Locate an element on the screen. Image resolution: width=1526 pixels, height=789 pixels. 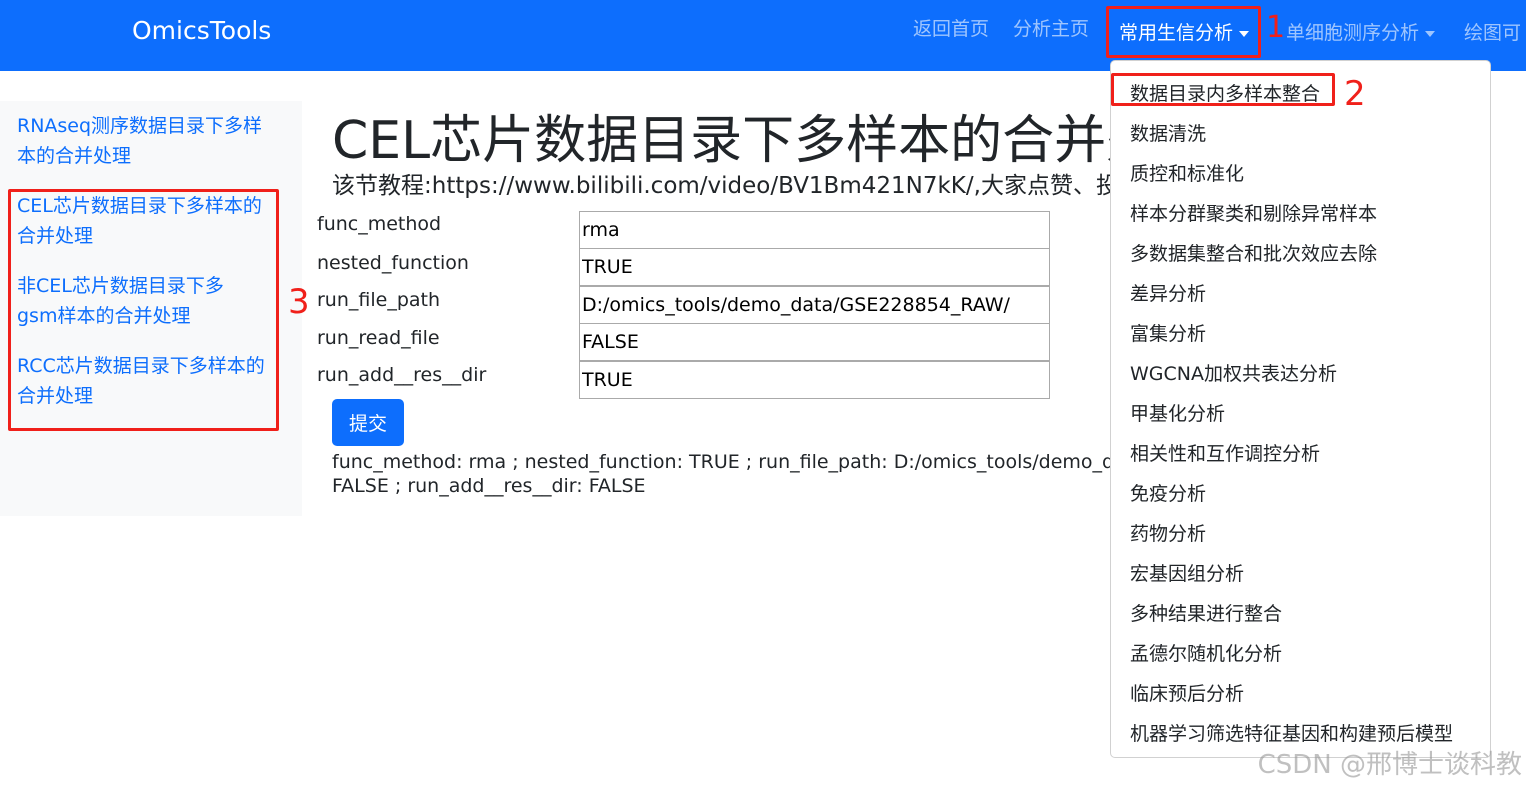
nav-home: 返回首页 is located at coordinates (951, 27).